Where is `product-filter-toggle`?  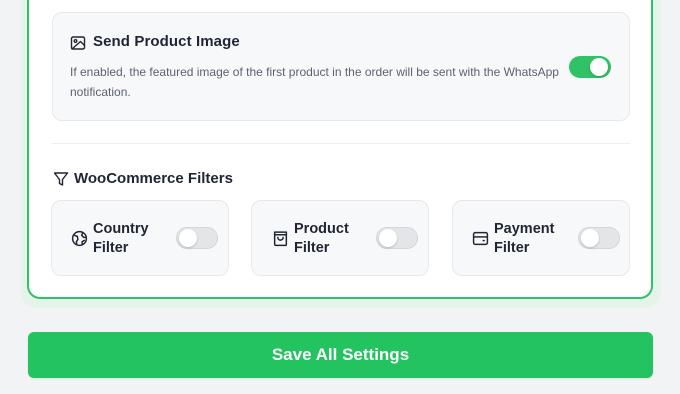
product-filter-toggle is located at coordinates (397, 238).